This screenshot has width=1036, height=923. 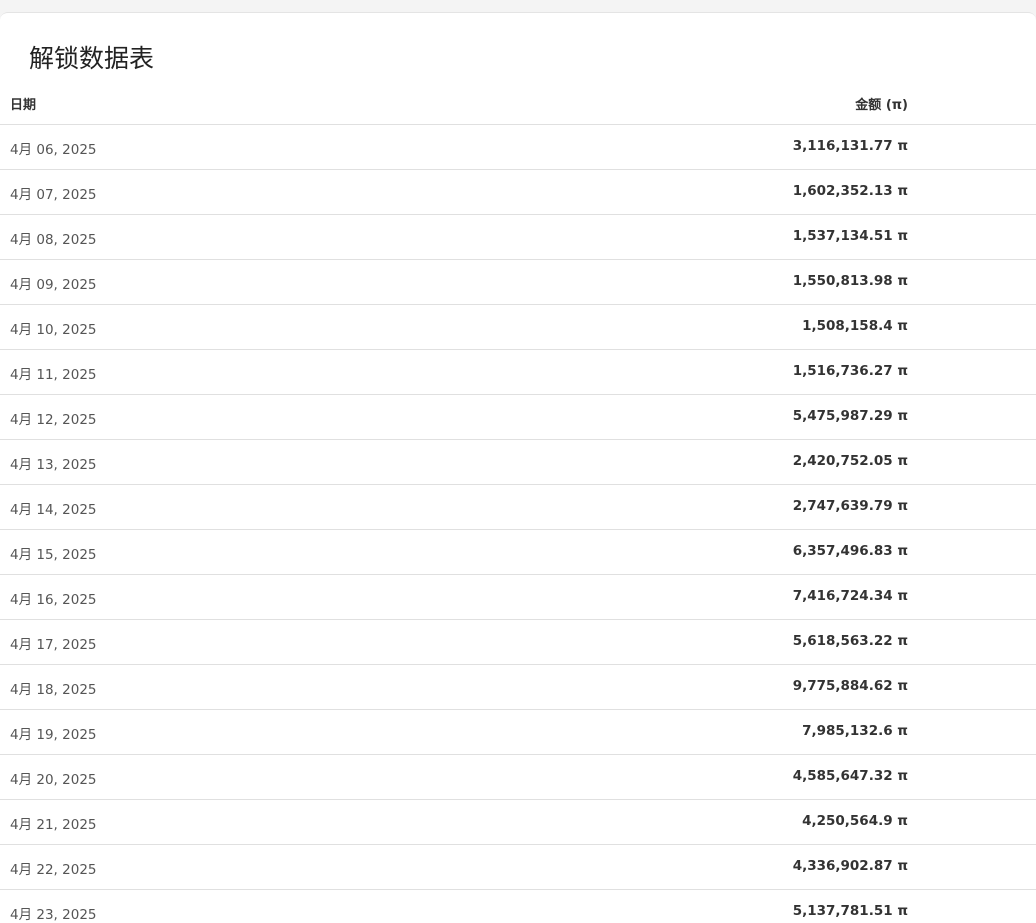 What do you see at coordinates (518, 237) in the screenshot?
I see `table-row: 4月 08, 2025 1,537,134.51 π` at bounding box center [518, 237].